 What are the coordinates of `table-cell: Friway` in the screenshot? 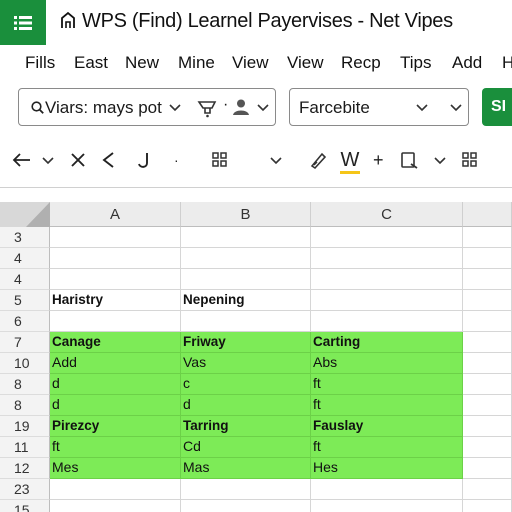 It's located at (246, 342).